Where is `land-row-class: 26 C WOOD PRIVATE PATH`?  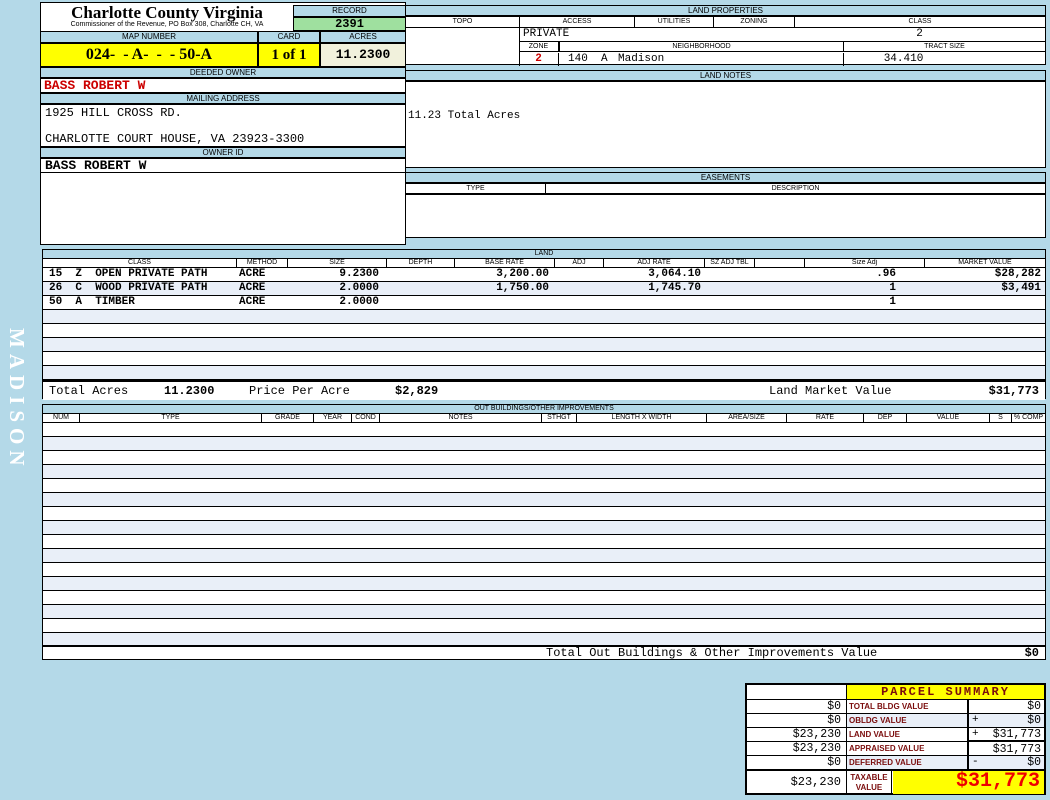 land-row-class: 26 C WOOD PRIVATE PATH is located at coordinates (128, 288).